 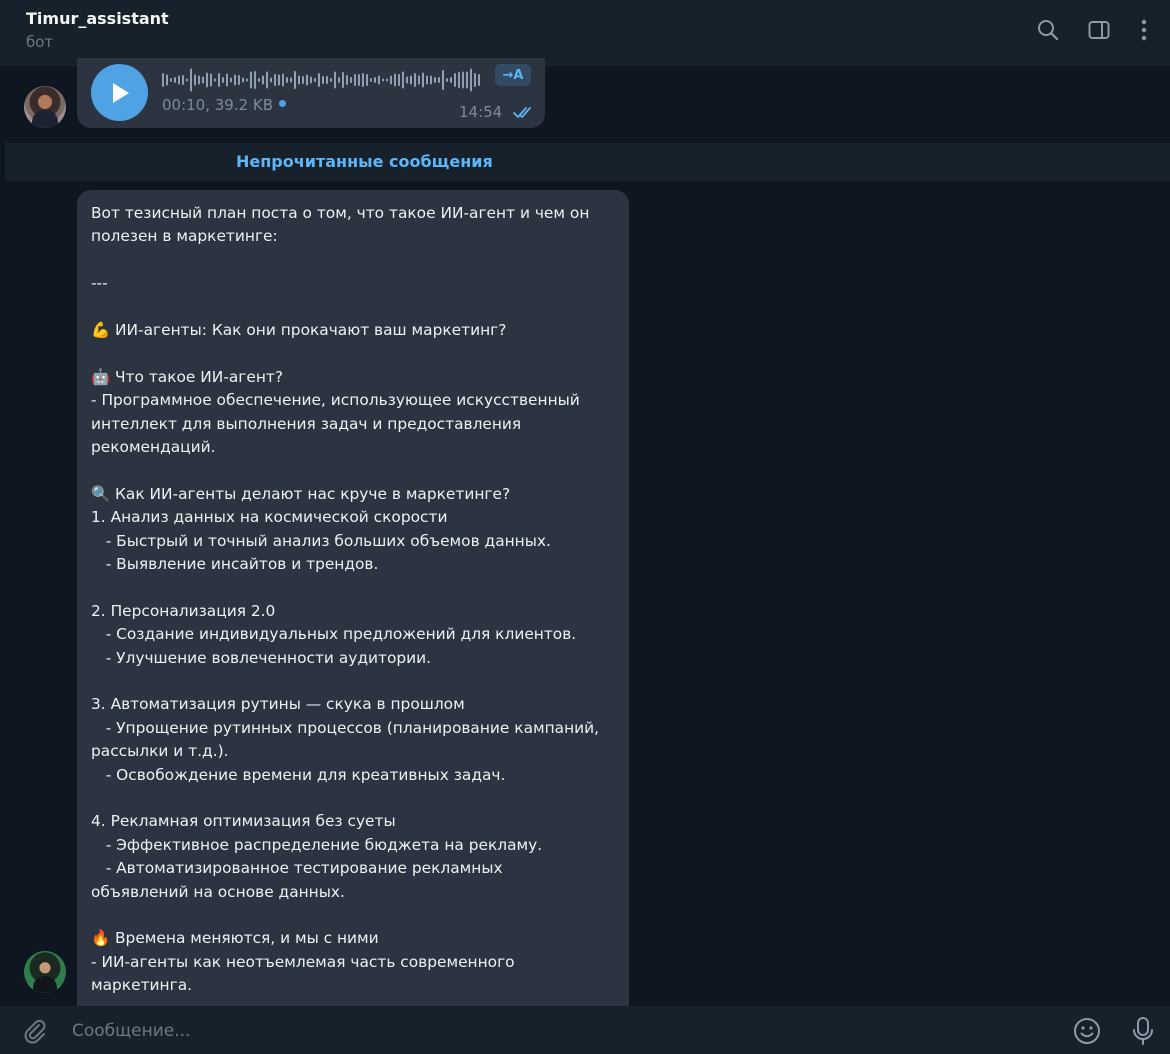 I want to click on emoji-icon, so click(x=1087, y=1031).